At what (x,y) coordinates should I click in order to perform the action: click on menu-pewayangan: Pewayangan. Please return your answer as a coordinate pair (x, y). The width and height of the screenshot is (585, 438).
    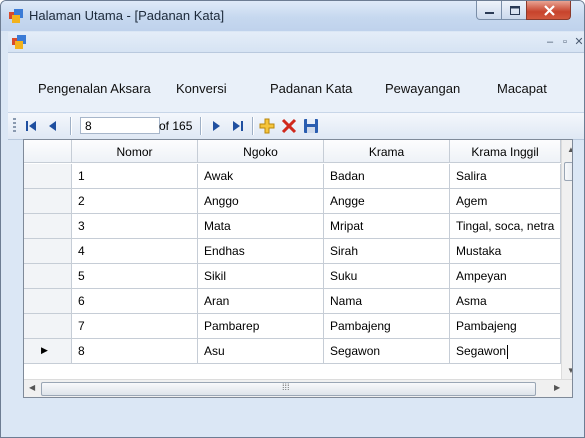
    Looking at the image, I should click on (422, 88).